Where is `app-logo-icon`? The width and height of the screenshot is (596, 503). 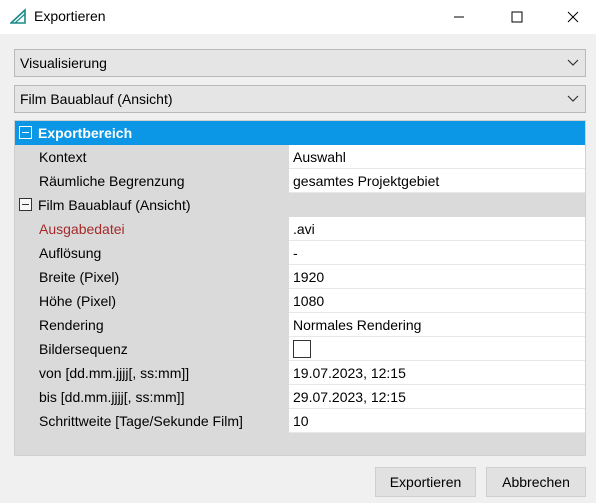 app-logo-icon is located at coordinates (18, 16).